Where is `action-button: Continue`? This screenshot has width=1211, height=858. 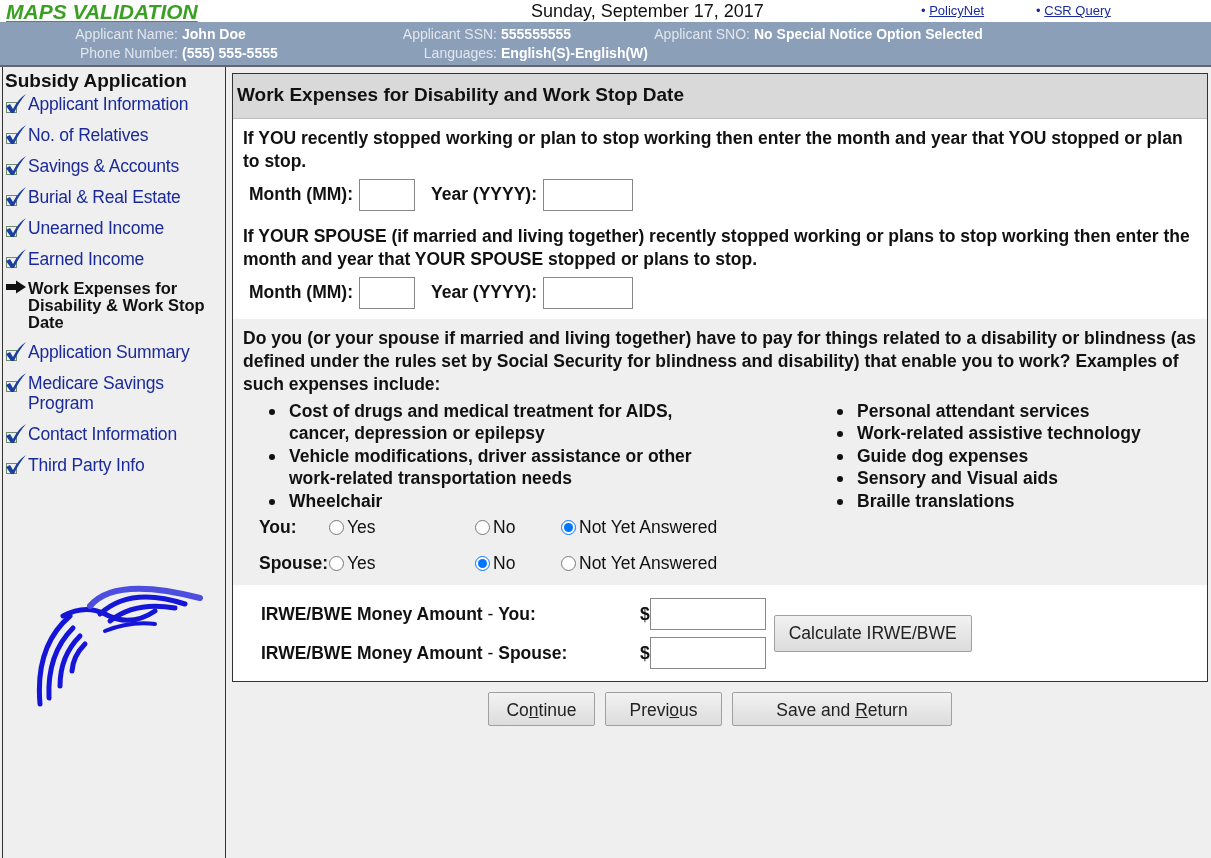
action-button: Continue is located at coordinates (541, 708).